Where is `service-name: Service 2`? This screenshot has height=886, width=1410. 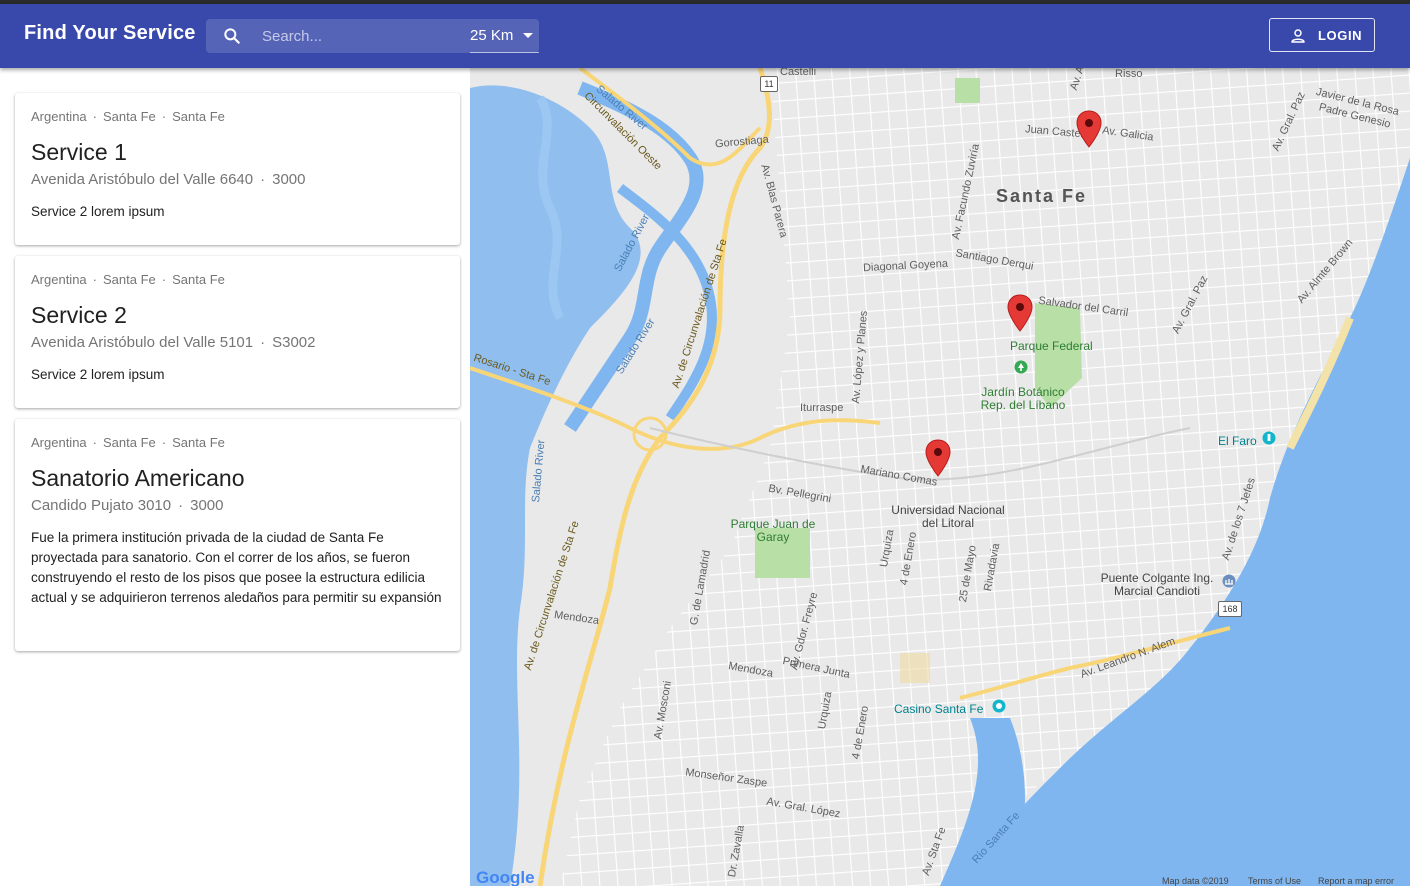
service-name: Service 2 is located at coordinates (79, 315).